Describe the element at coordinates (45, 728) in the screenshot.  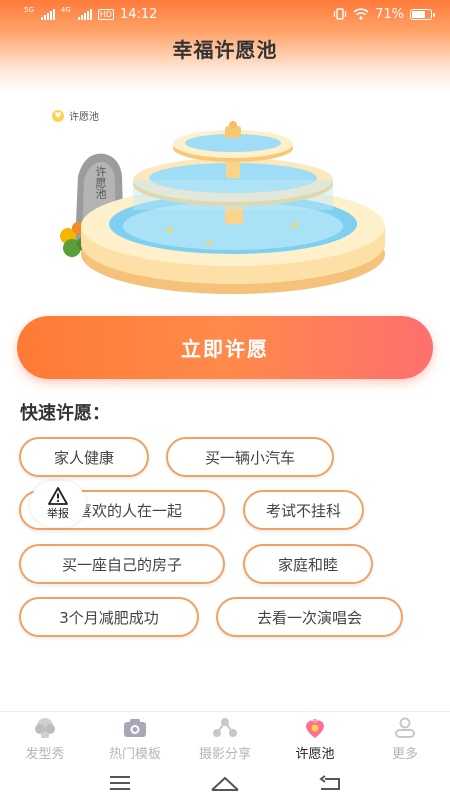
I see `hairstyle-icon` at that location.